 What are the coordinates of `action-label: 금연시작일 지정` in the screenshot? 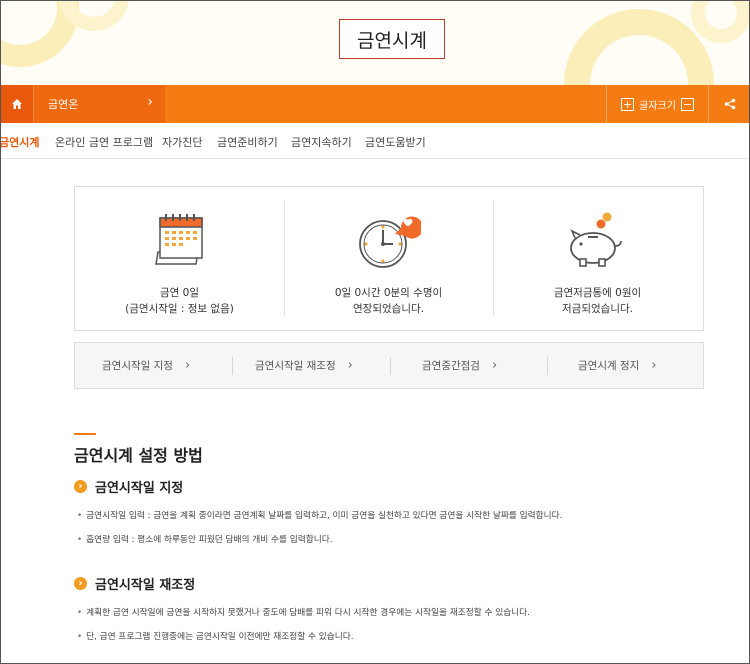 It's located at (137, 366).